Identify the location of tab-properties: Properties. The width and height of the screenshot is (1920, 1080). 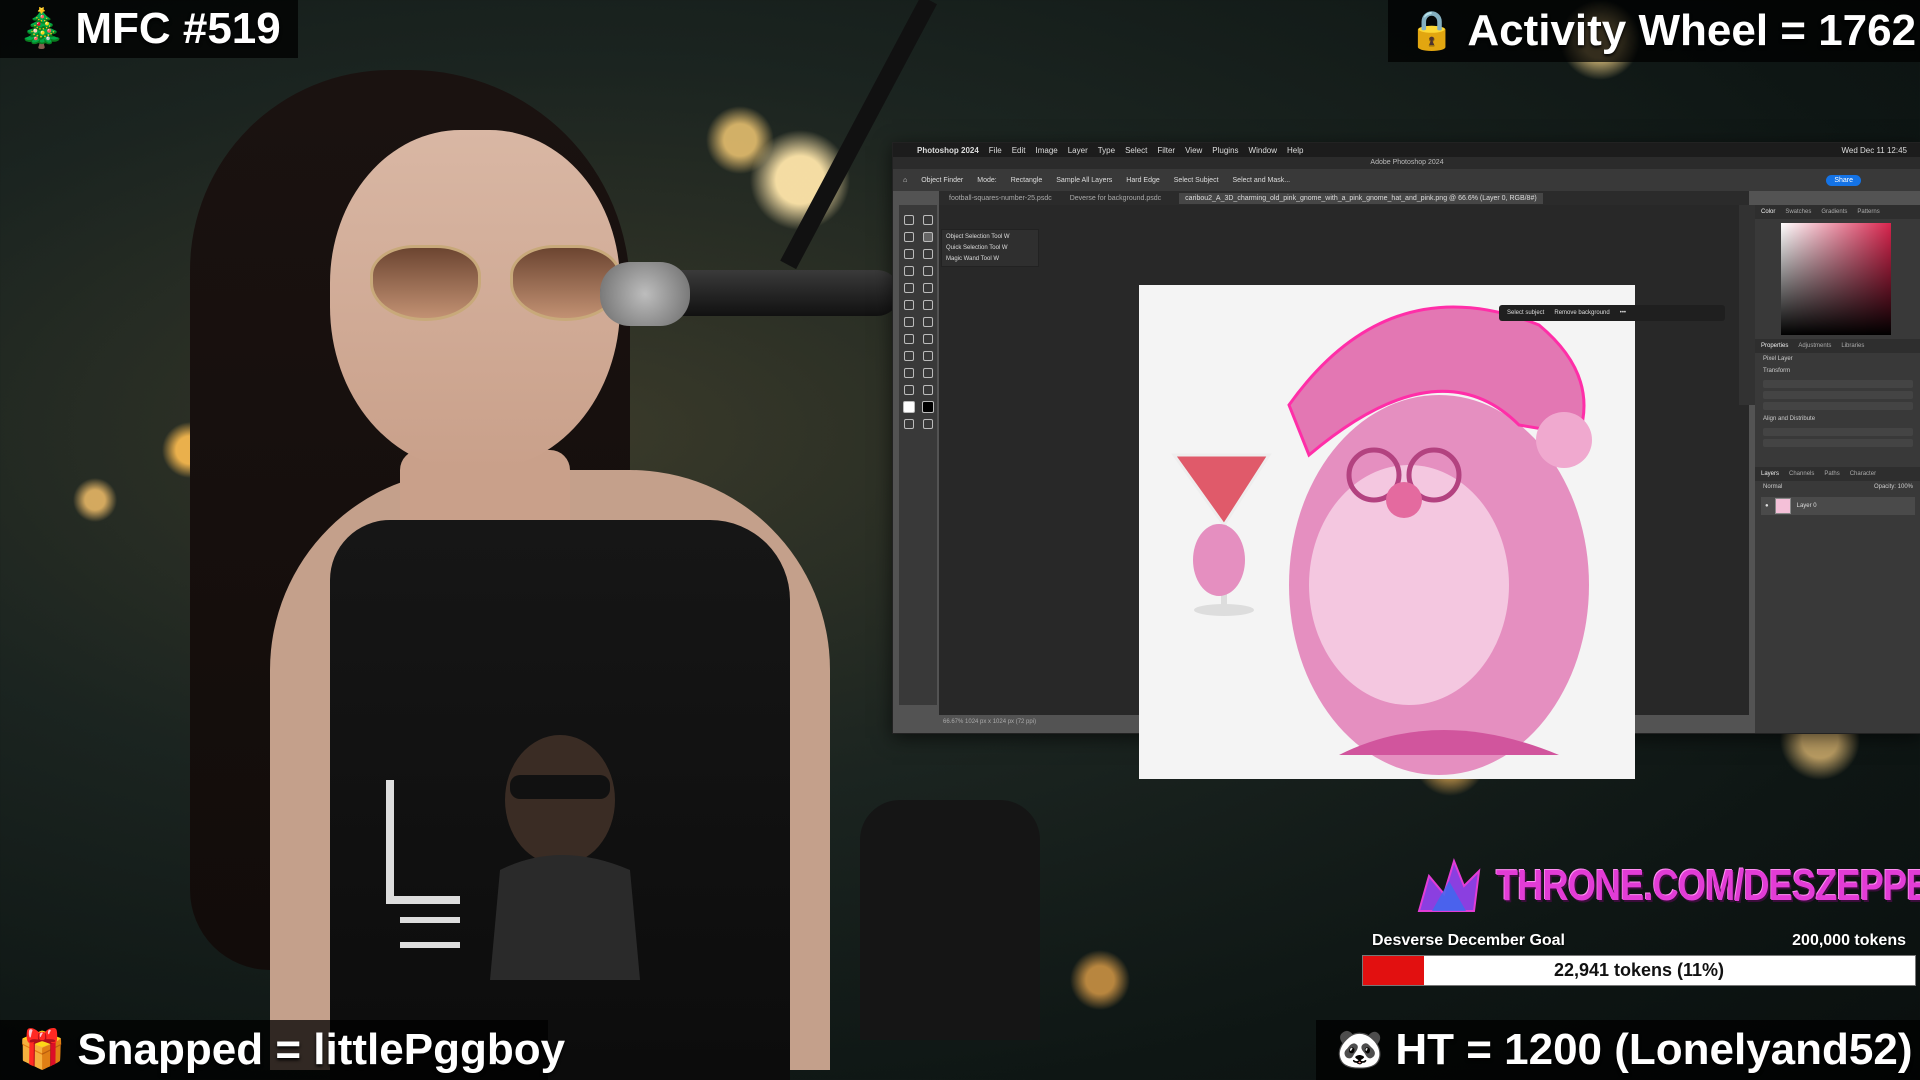
(1774, 346).